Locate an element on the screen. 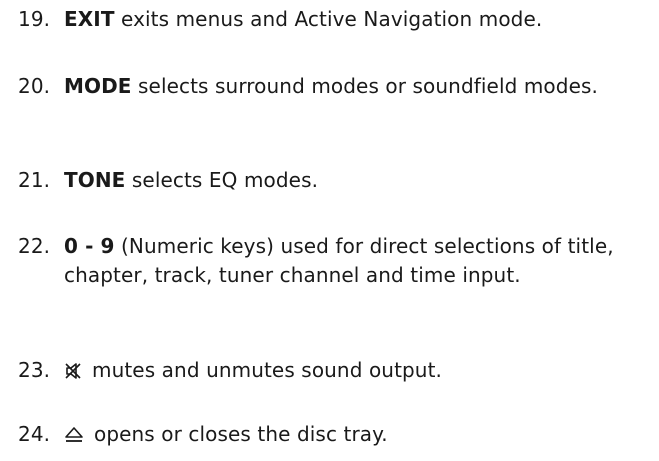 This screenshot has width=659, height=461. item-text: mutes and unmutes sound output. is located at coordinates (267, 370).